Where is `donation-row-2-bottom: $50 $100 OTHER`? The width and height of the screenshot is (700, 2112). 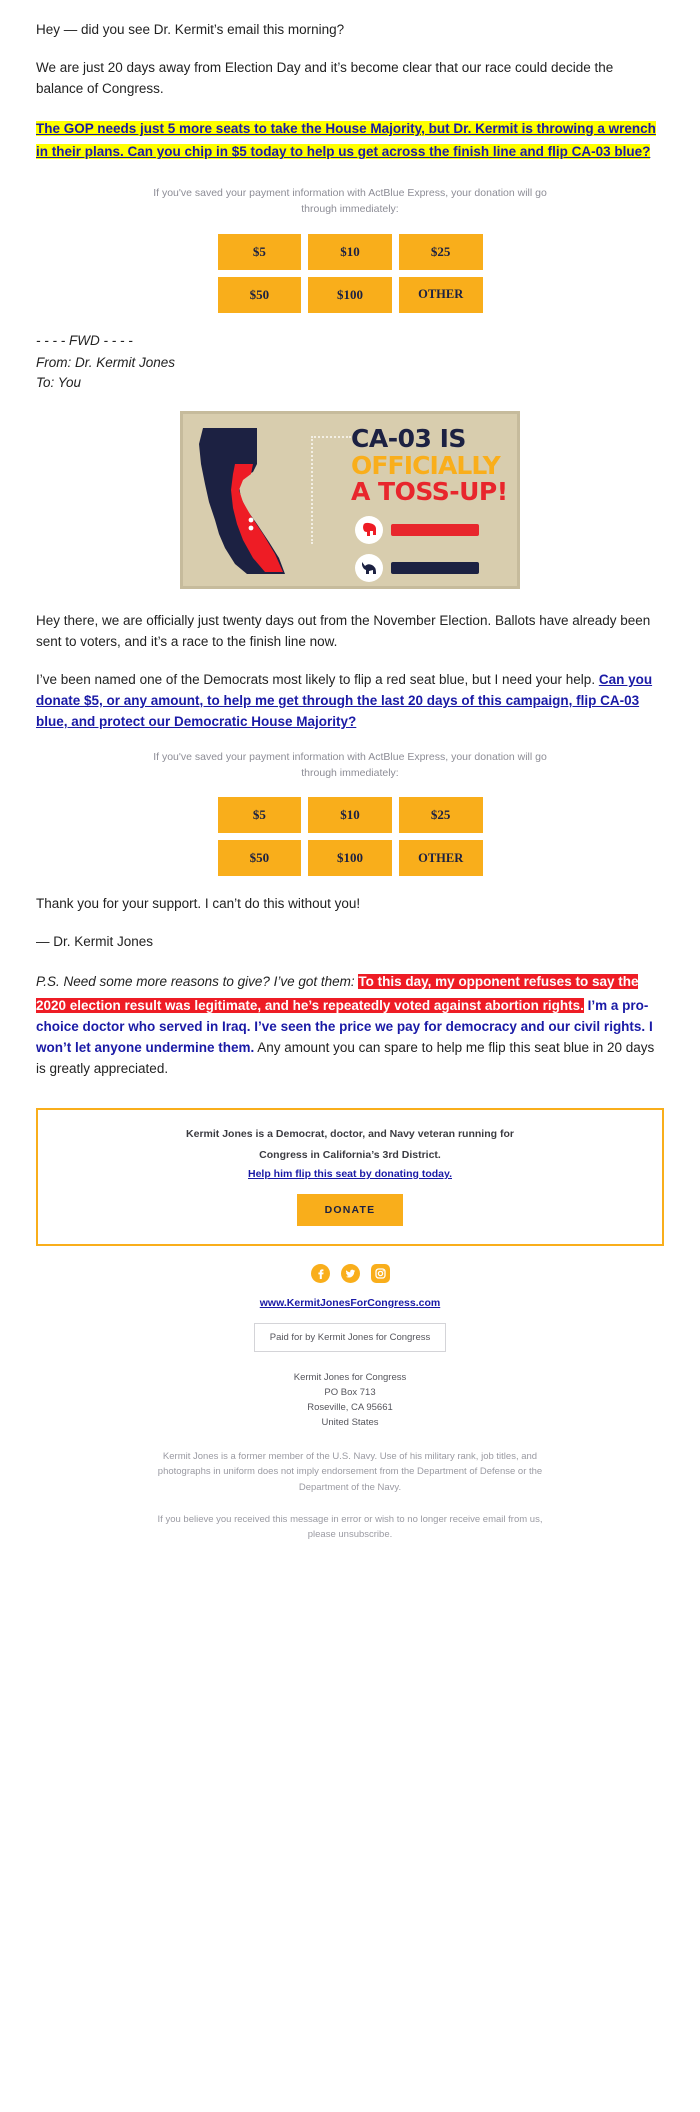 donation-row-2-bottom: $50 $100 OTHER is located at coordinates (350, 858).